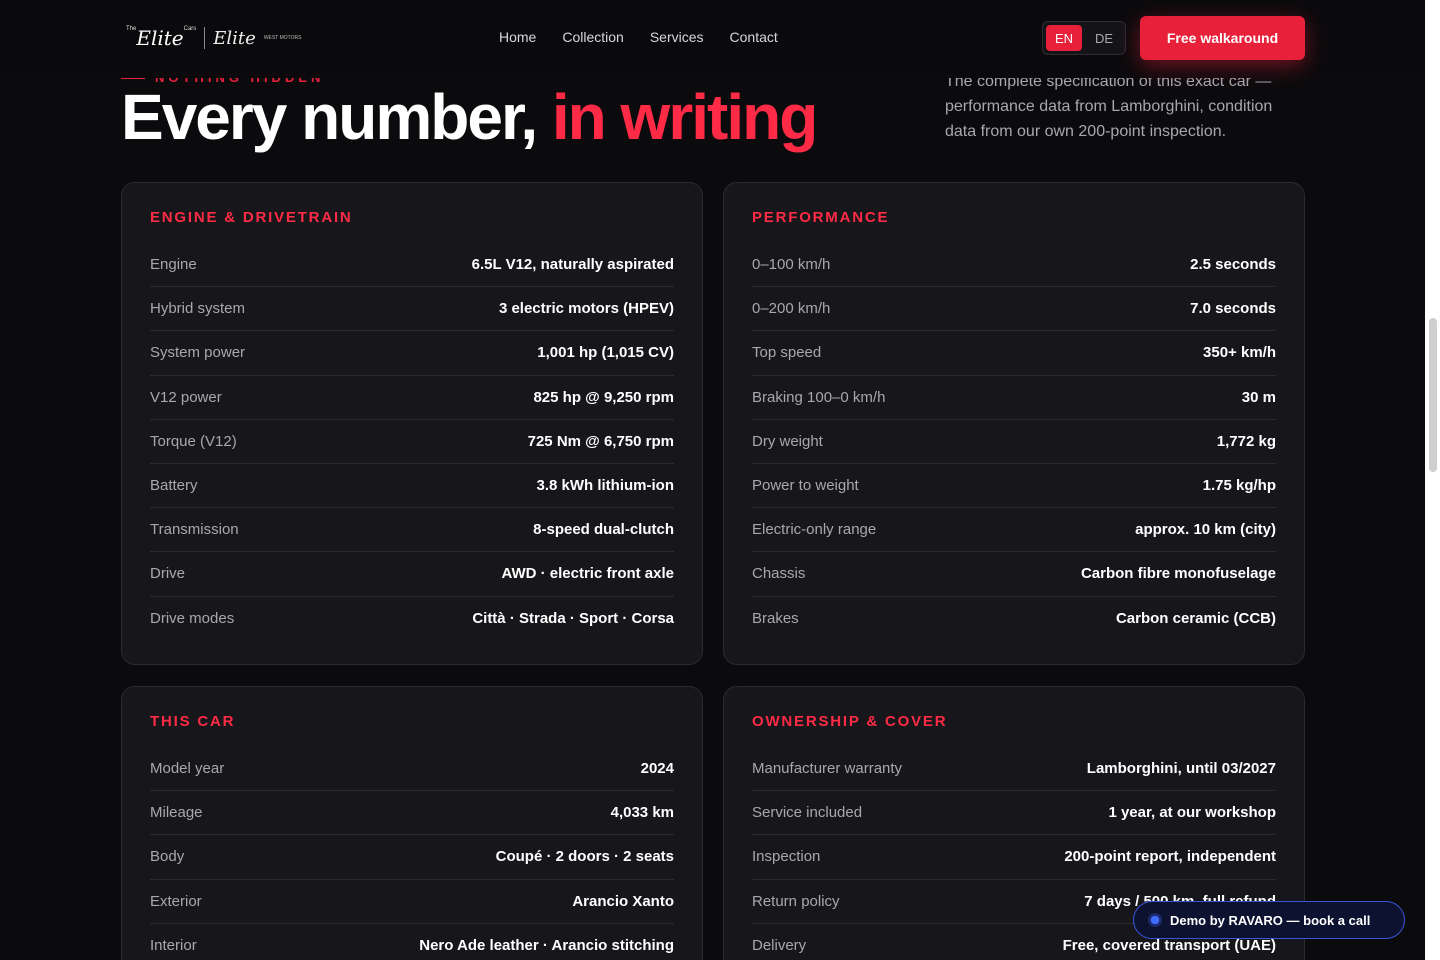  What do you see at coordinates (412, 769) in the screenshot?
I see `spec-row: Model year 2024` at bounding box center [412, 769].